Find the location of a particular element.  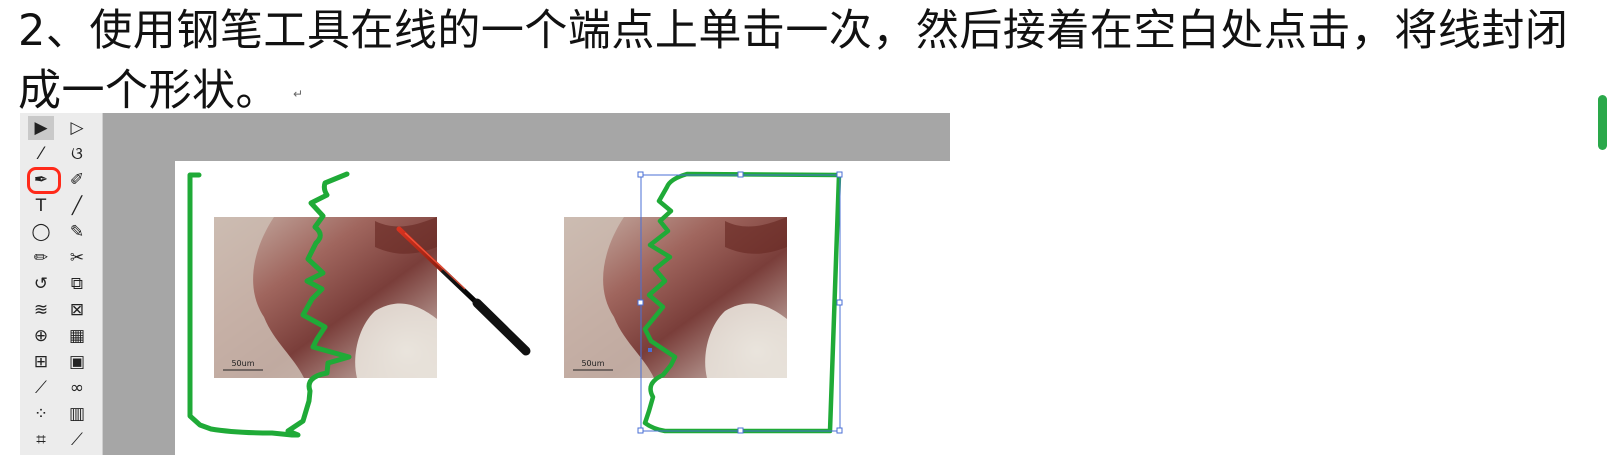

width-tool-icon: ≋ is located at coordinates (41, 310).